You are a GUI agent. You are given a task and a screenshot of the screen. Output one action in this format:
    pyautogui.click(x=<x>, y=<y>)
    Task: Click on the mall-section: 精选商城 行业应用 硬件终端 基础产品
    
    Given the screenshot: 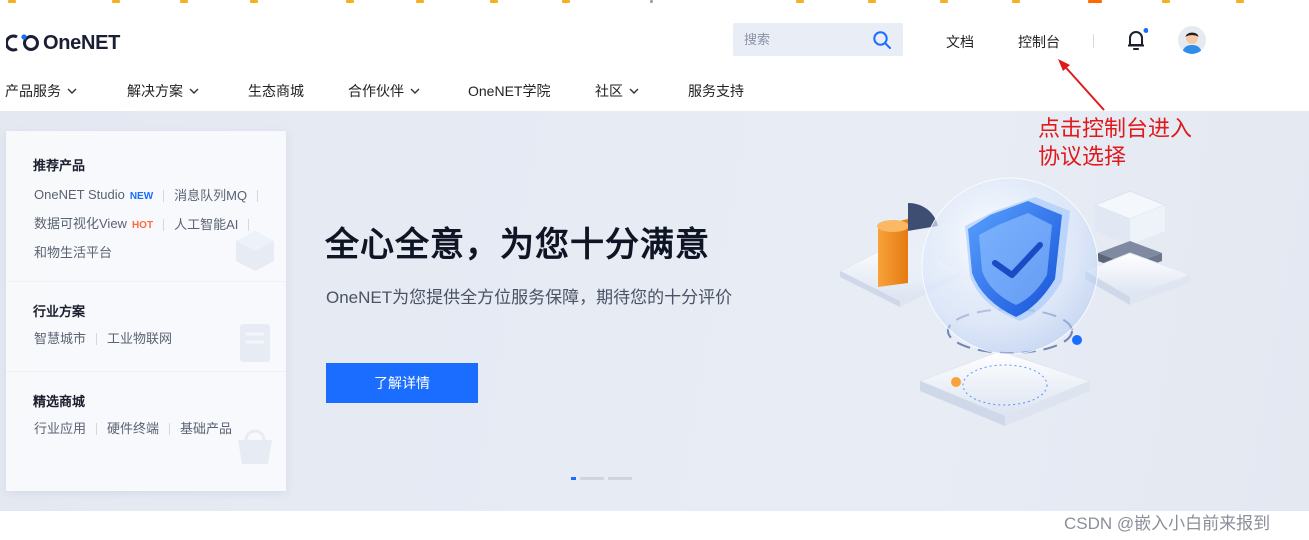 What is the action you would take?
    pyautogui.click(x=146, y=431)
    